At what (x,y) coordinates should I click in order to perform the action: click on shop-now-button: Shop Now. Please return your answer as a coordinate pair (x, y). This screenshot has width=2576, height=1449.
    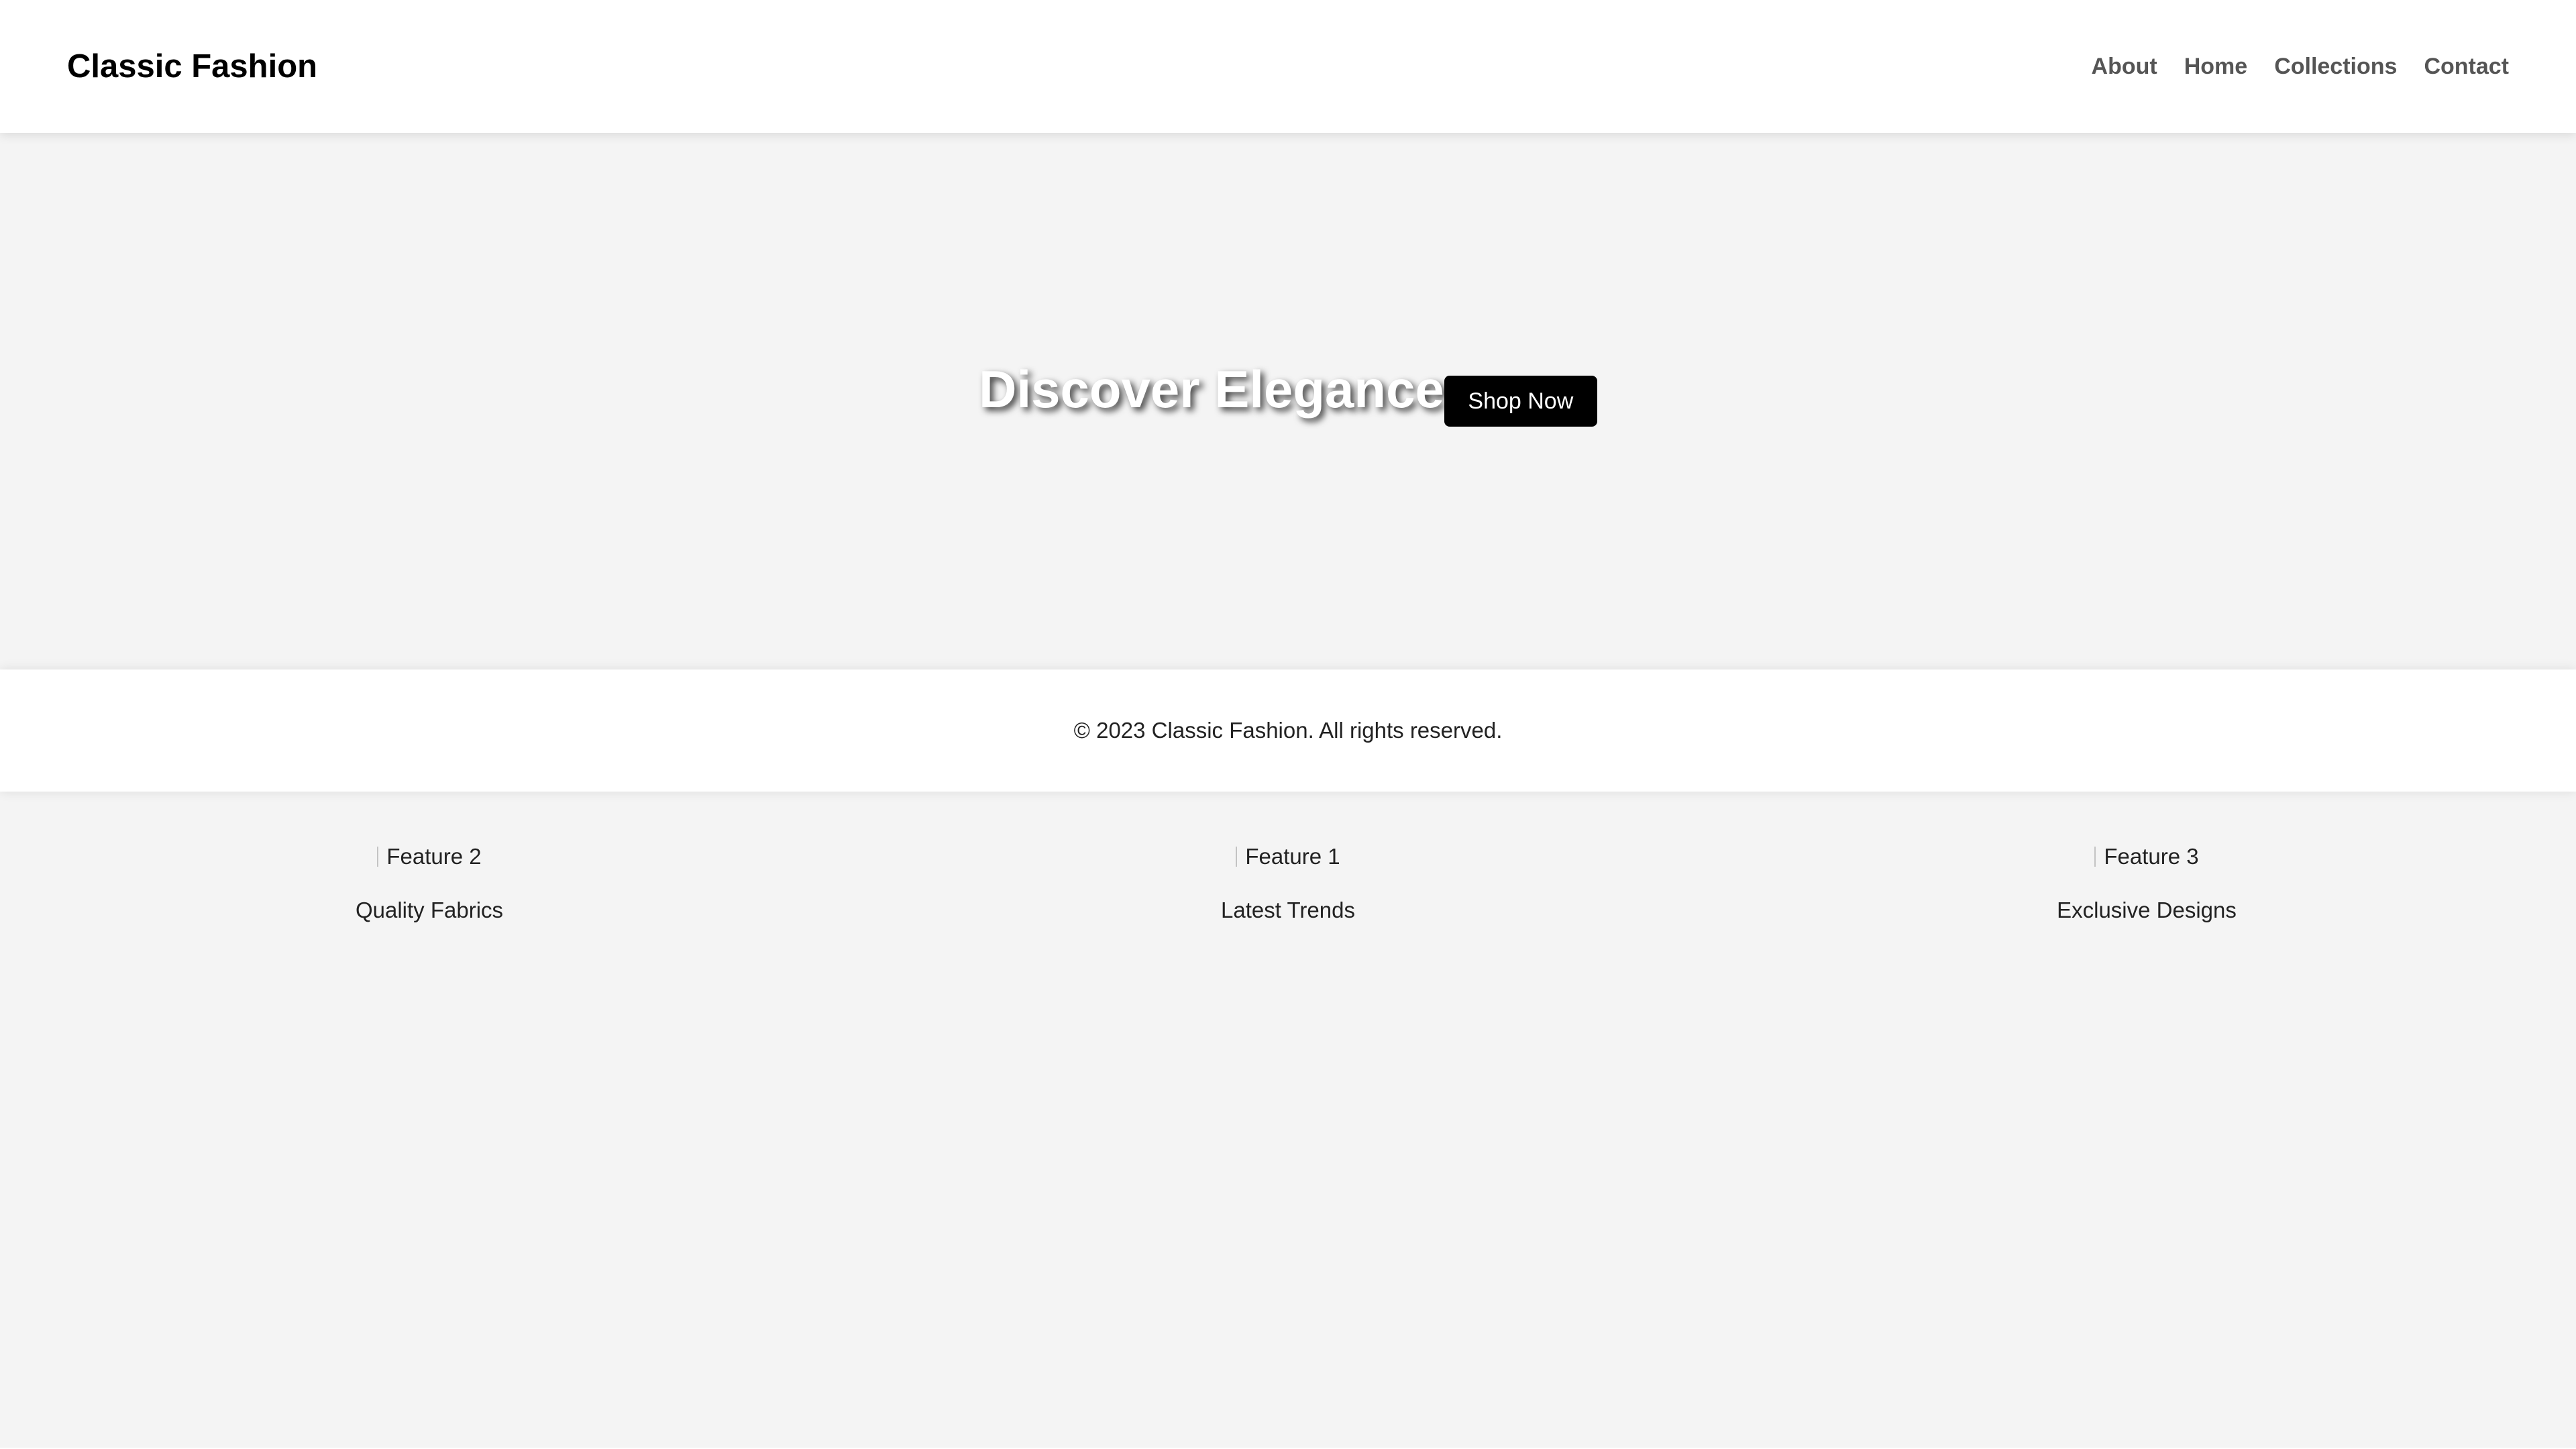
    Looking at the image, I should click on (1520, 401).